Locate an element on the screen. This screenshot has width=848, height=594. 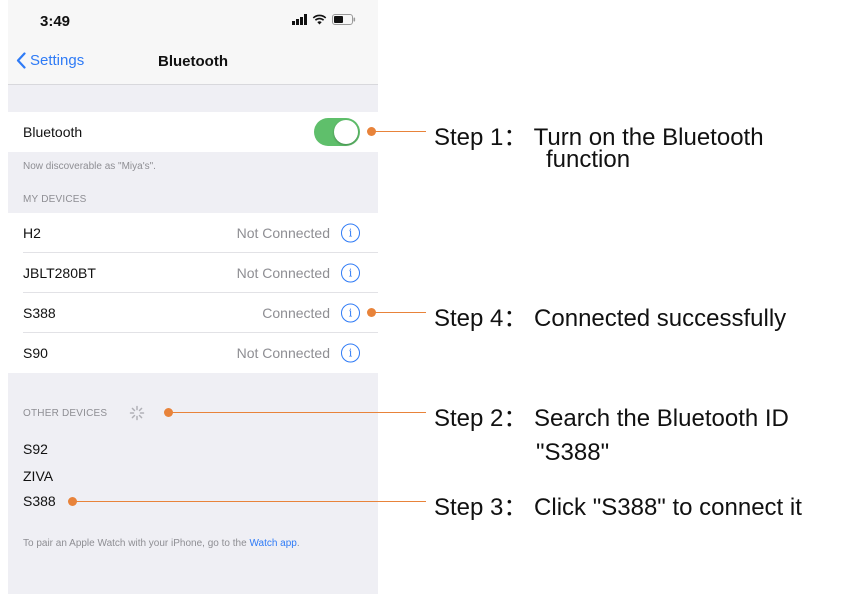
navigation-bar: Settings Bluetooth is located at coordinates (193, 62).